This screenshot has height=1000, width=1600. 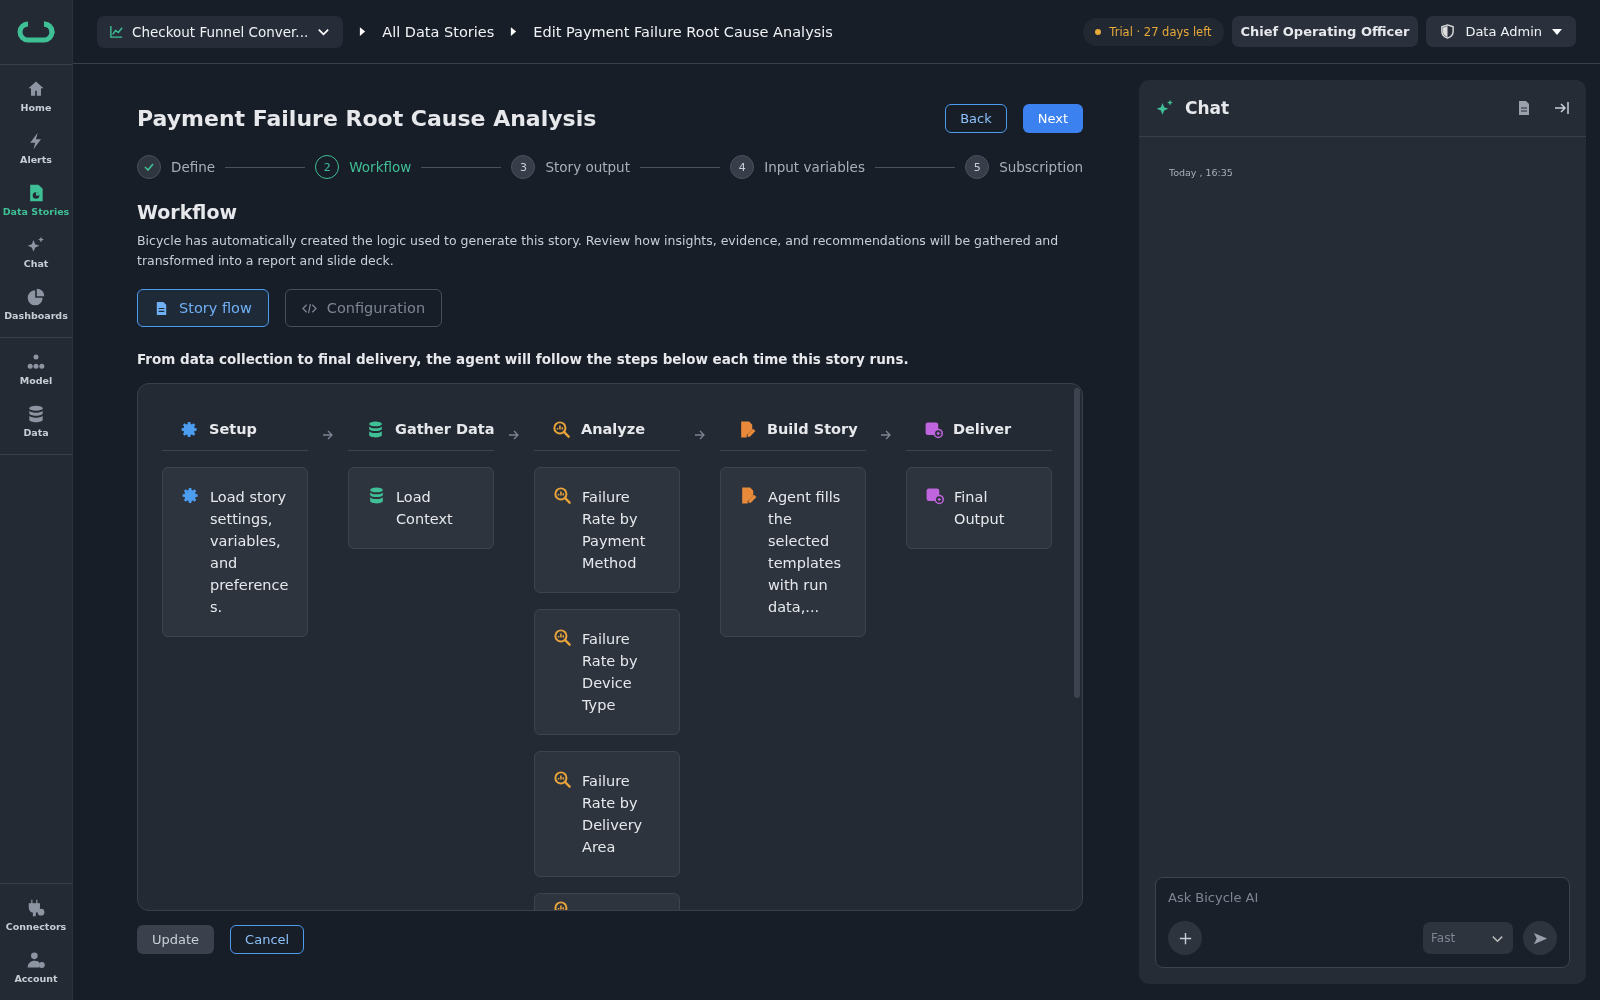 I want to click on step-card: Final Output, so click(x=979, y=508).